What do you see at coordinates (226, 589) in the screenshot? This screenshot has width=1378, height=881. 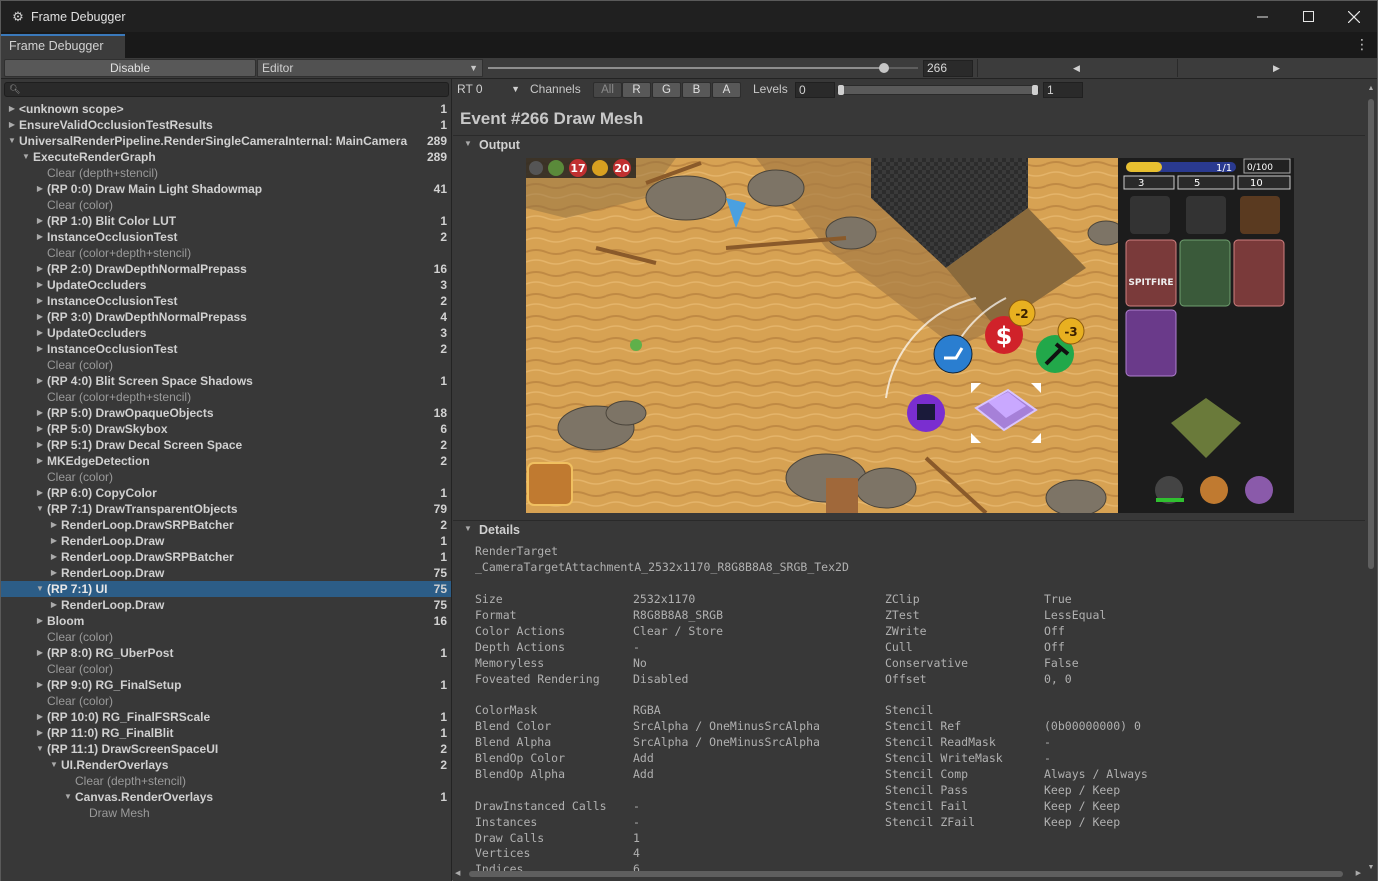 I see `tree-row: ▼ (RP 7:1) UI 75` at bounding box center [226, 589].